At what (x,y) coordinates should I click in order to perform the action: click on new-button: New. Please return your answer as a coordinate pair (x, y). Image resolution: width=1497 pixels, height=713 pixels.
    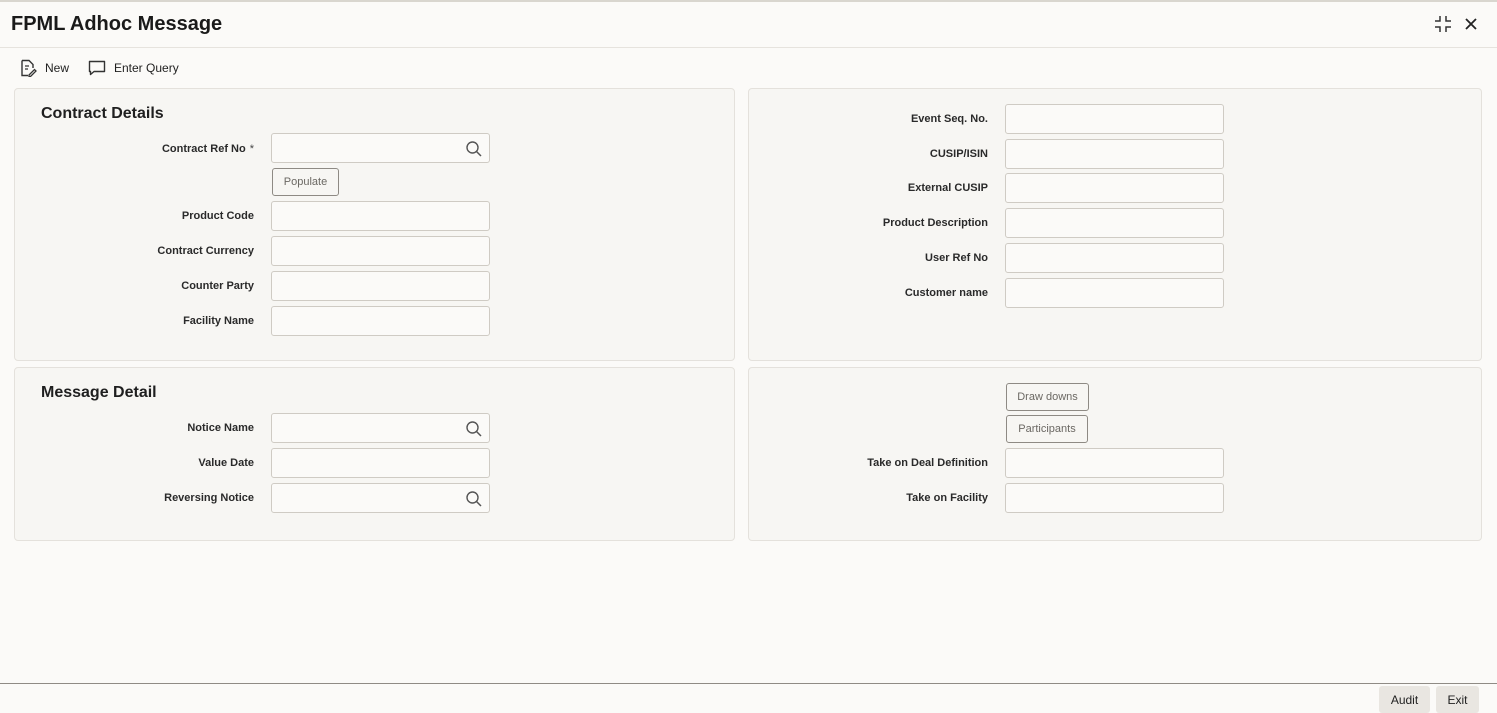
    Looking at the image, I should click on (44, 68).